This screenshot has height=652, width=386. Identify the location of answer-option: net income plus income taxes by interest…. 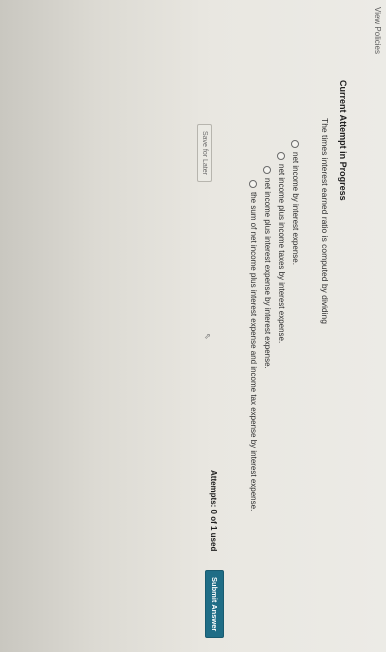
(281, 247).